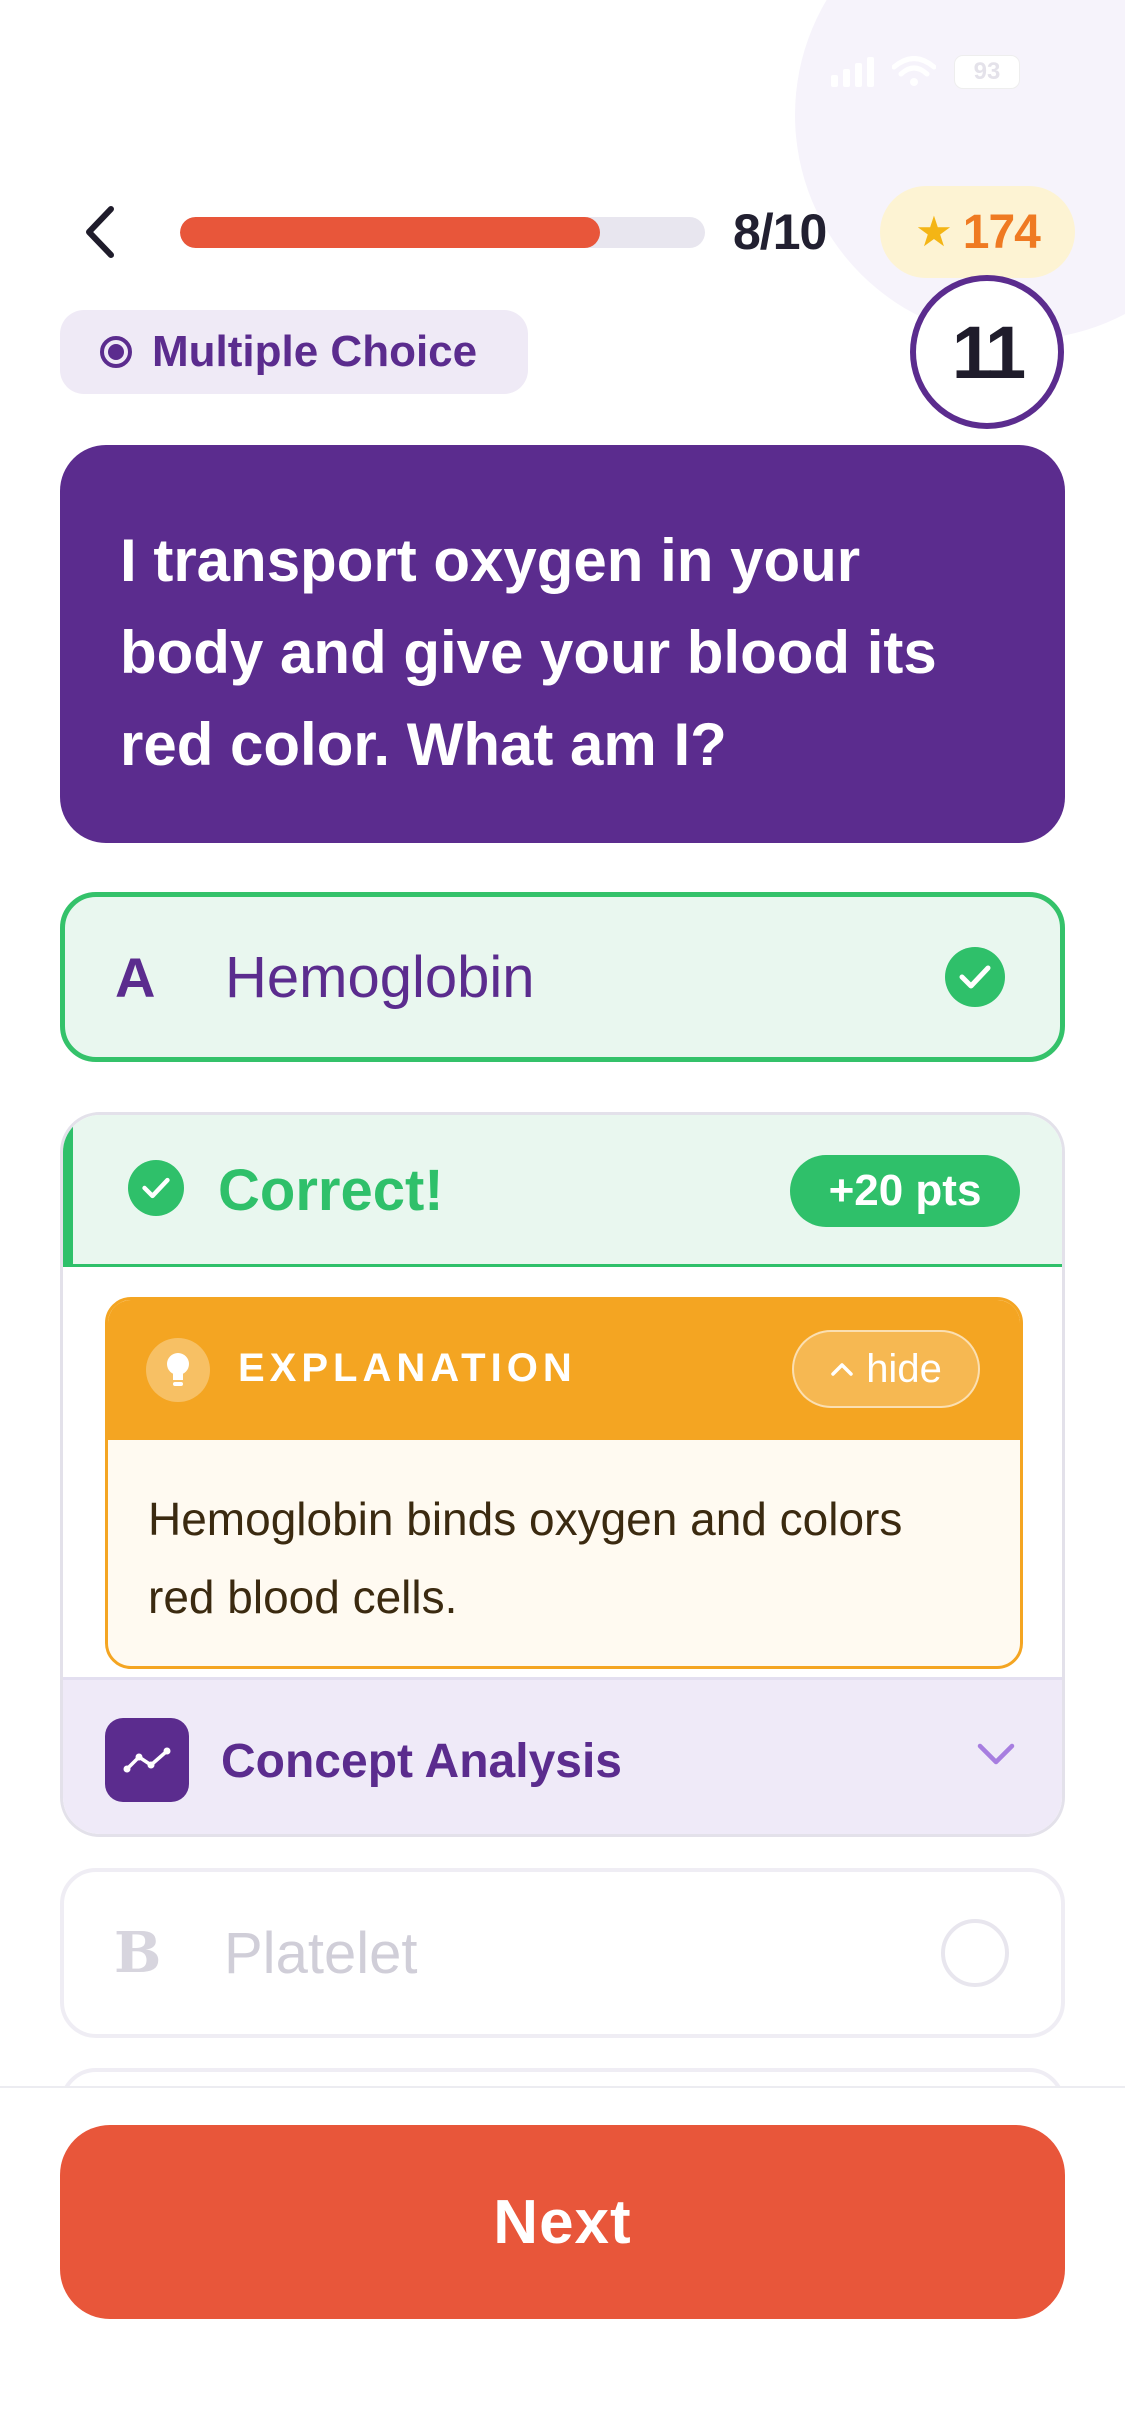 The height and width of the screenshot is (2436, 1125). What do you see at coordinates (975, 1953) in the screenshot?
I see `radio-empty-icon` at bounding box center [975, 1953].